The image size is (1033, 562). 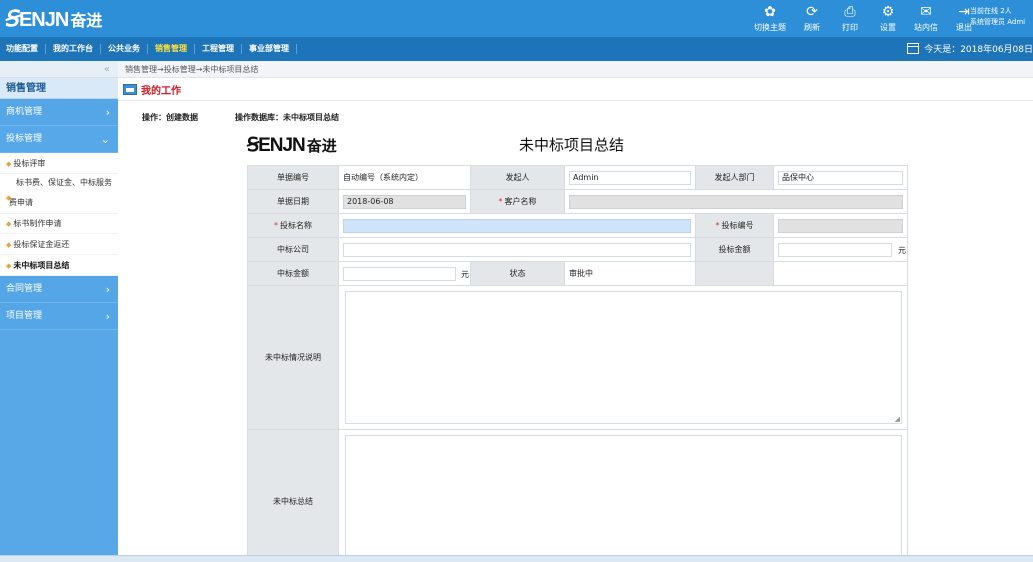 What do you see at coordinates (913, 48) in the screenshot?
I see `calendar-icon` at bounding box center [913, 48].